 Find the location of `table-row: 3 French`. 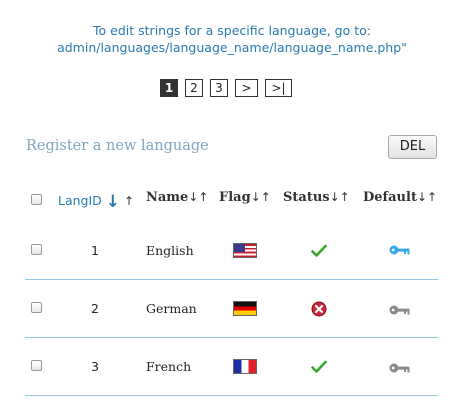

table-row: 3 French is located at coordinates (232, 367).